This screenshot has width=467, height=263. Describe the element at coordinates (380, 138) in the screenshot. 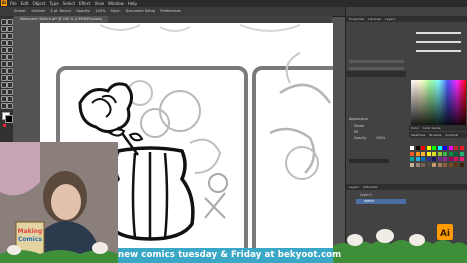

I see `opacity-value: 100%` at that location.